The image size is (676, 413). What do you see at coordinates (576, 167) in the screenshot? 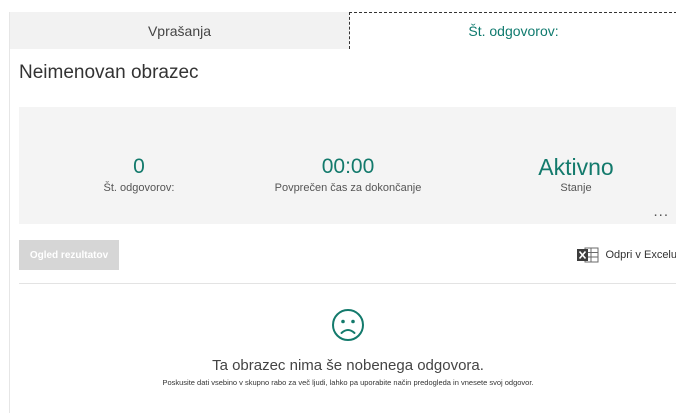
I see `status-value: Aktivno` at bounding box center [576, 167].